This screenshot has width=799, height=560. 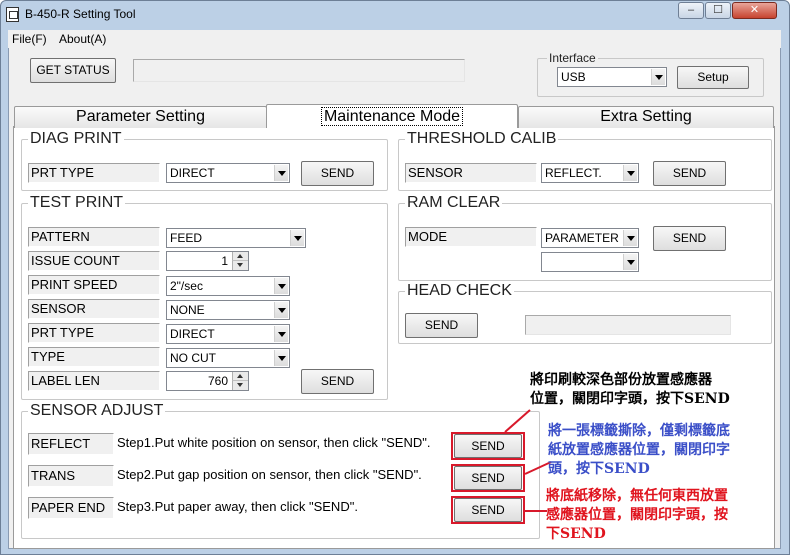 What do you see at coordinates (573, 77) in the screenshot?
I see `interface-value: USB` at bounding box center [573, 77].